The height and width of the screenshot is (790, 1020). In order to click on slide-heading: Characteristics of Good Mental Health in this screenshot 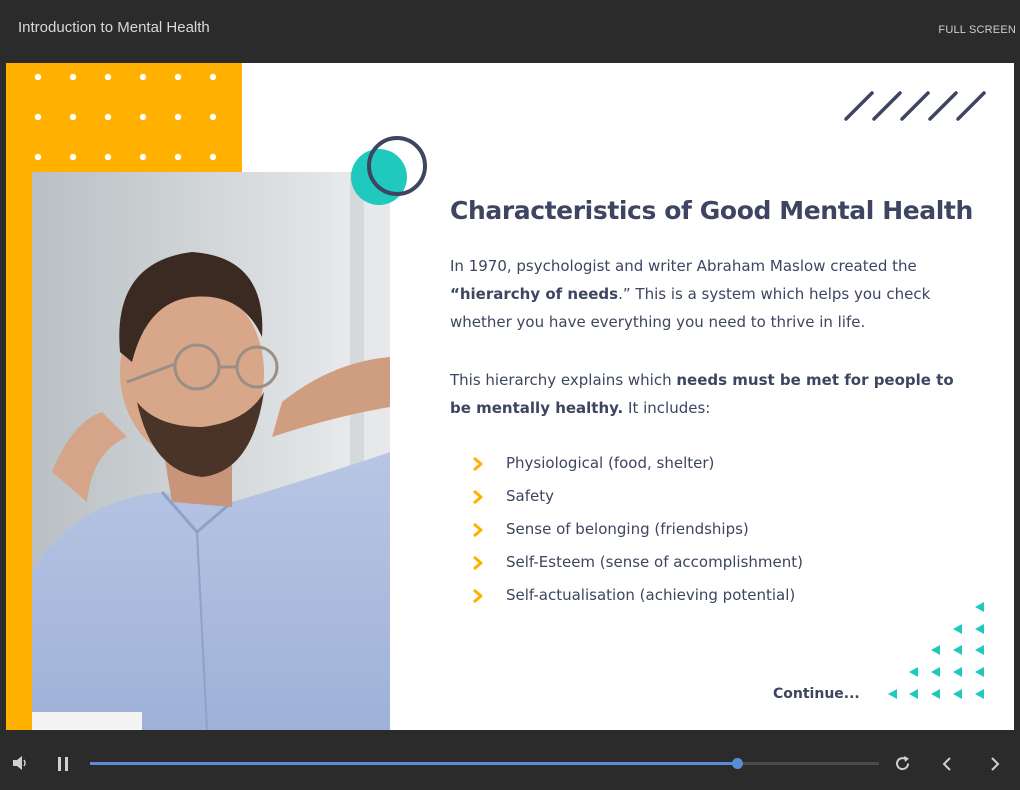, I will do `click(711, 210)`.